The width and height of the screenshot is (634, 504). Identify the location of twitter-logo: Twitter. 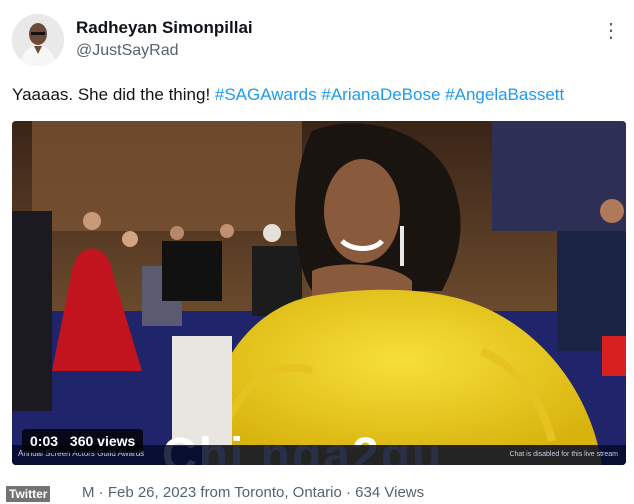
(28, 494).